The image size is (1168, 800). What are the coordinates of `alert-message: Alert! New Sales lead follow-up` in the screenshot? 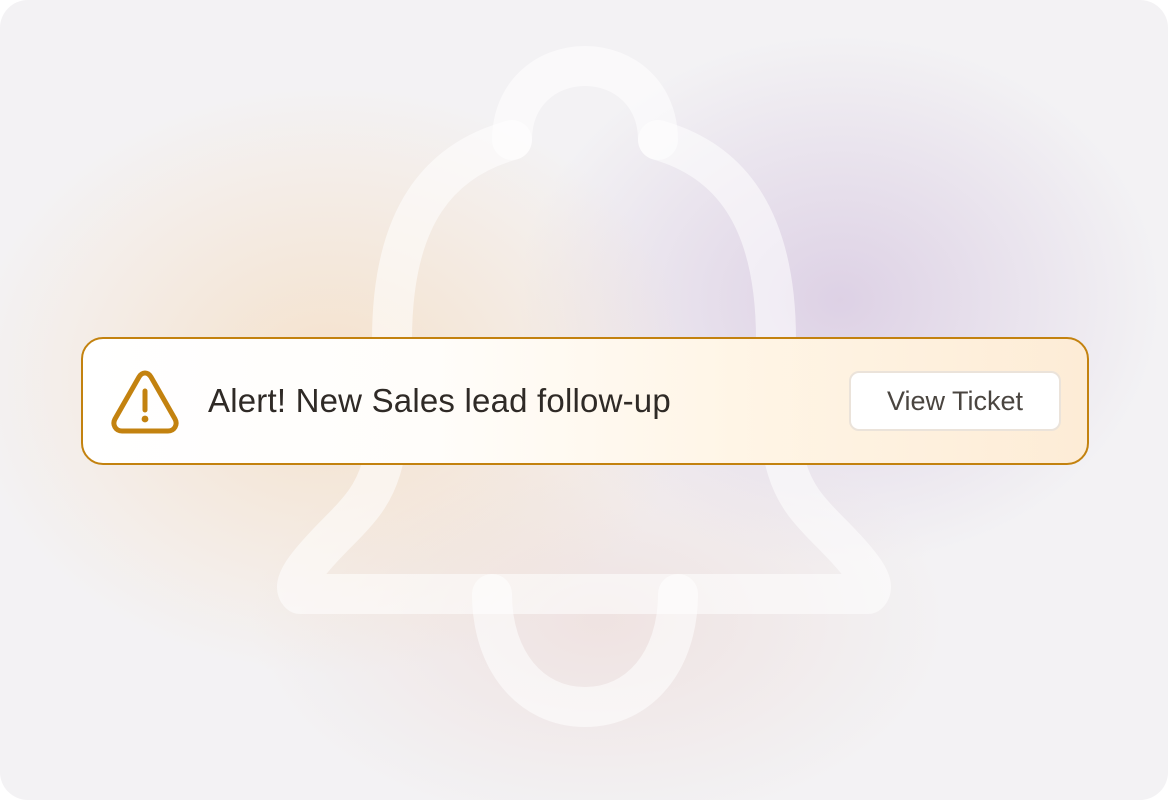 It's located at (439, 400).